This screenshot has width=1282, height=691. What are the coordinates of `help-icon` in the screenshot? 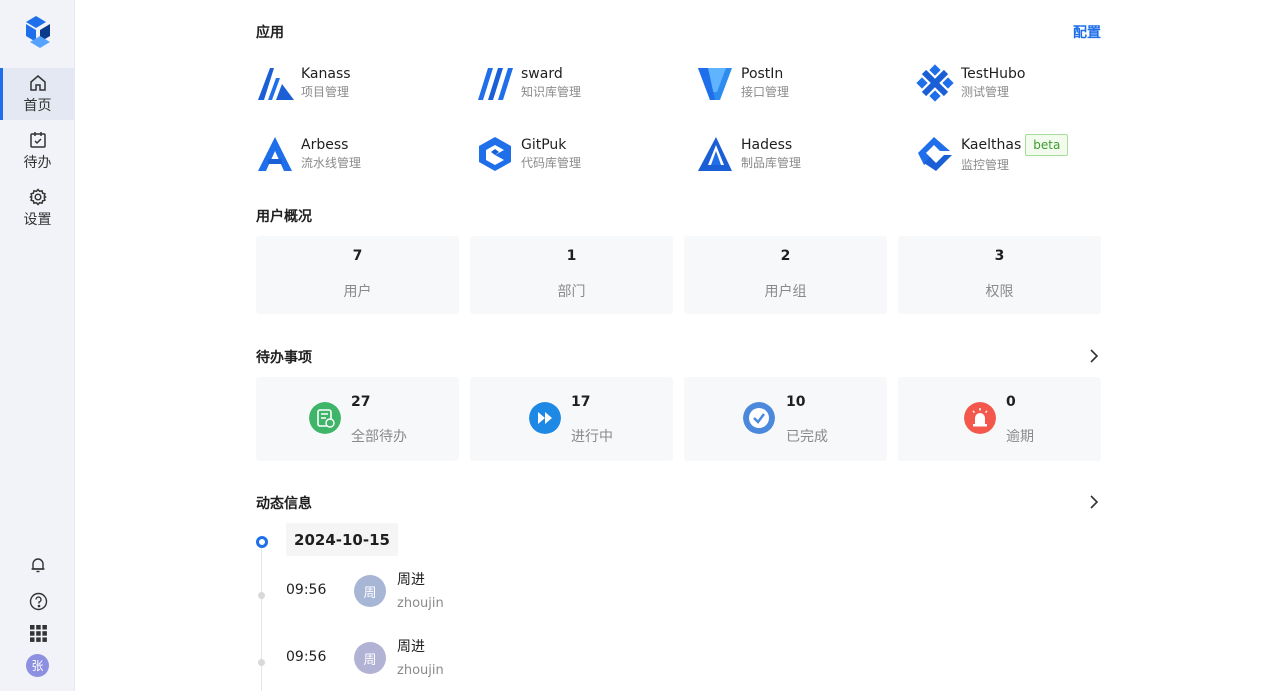 It's located at (38, 601).